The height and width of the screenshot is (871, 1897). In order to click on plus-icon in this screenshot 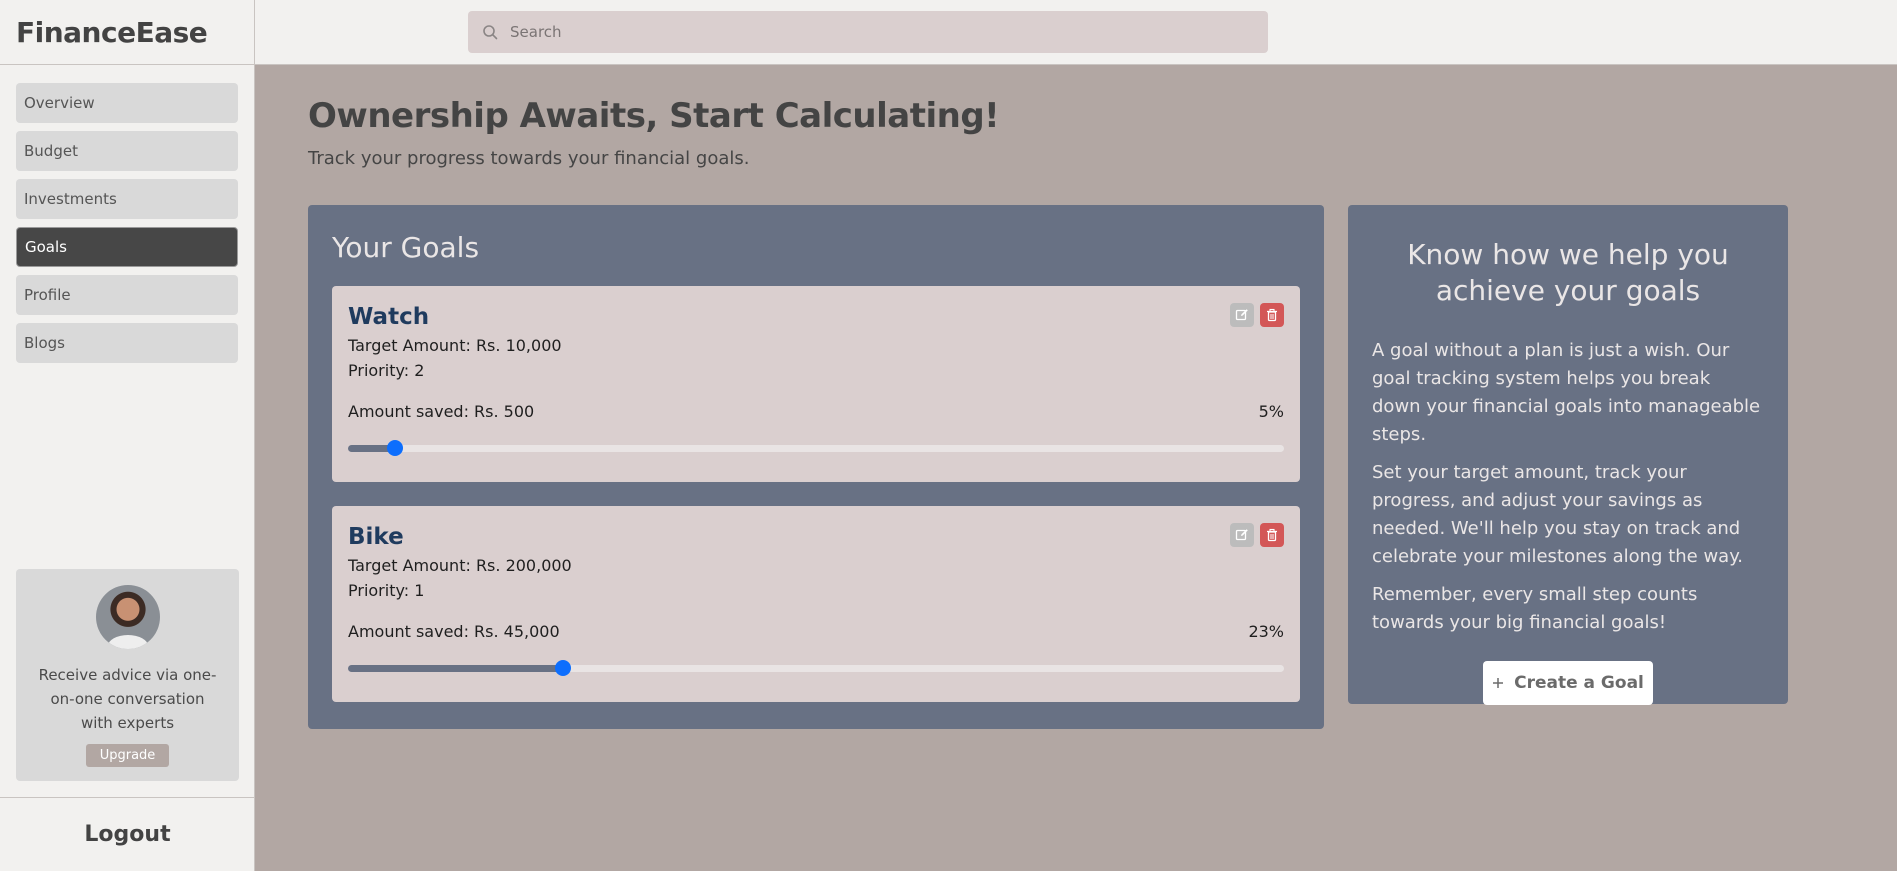, I will do `click(1498, 683)`.